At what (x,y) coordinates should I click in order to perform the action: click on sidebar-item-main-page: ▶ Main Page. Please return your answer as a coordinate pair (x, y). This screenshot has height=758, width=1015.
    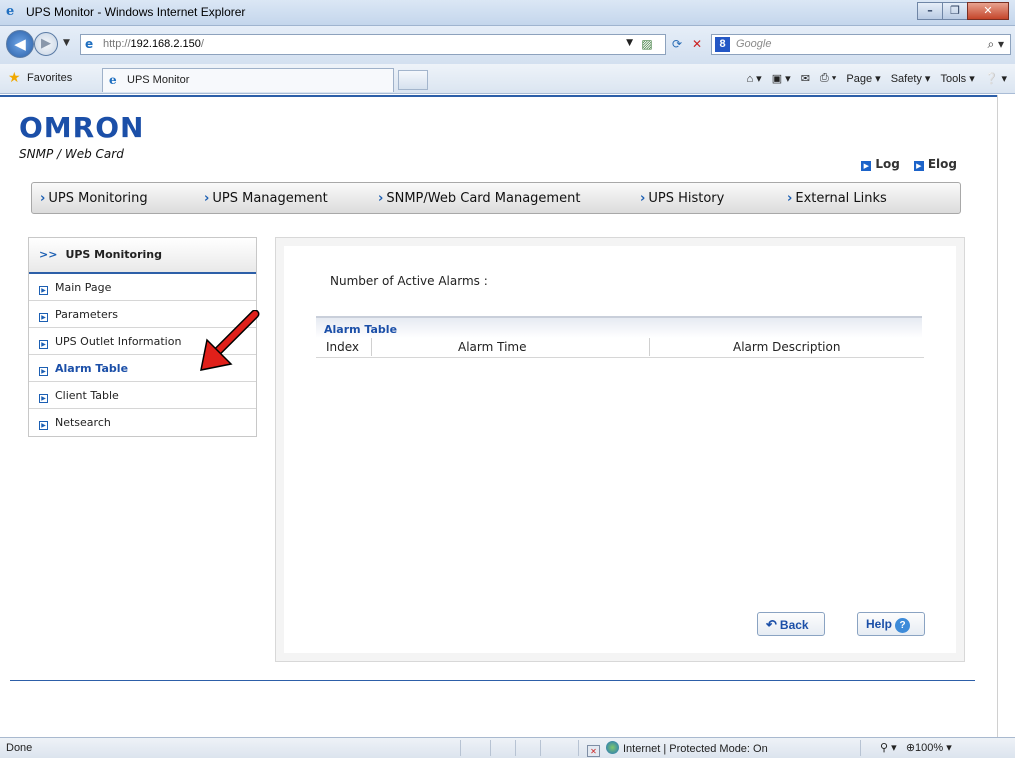
    Looking at the image, I should click on (142, 287).